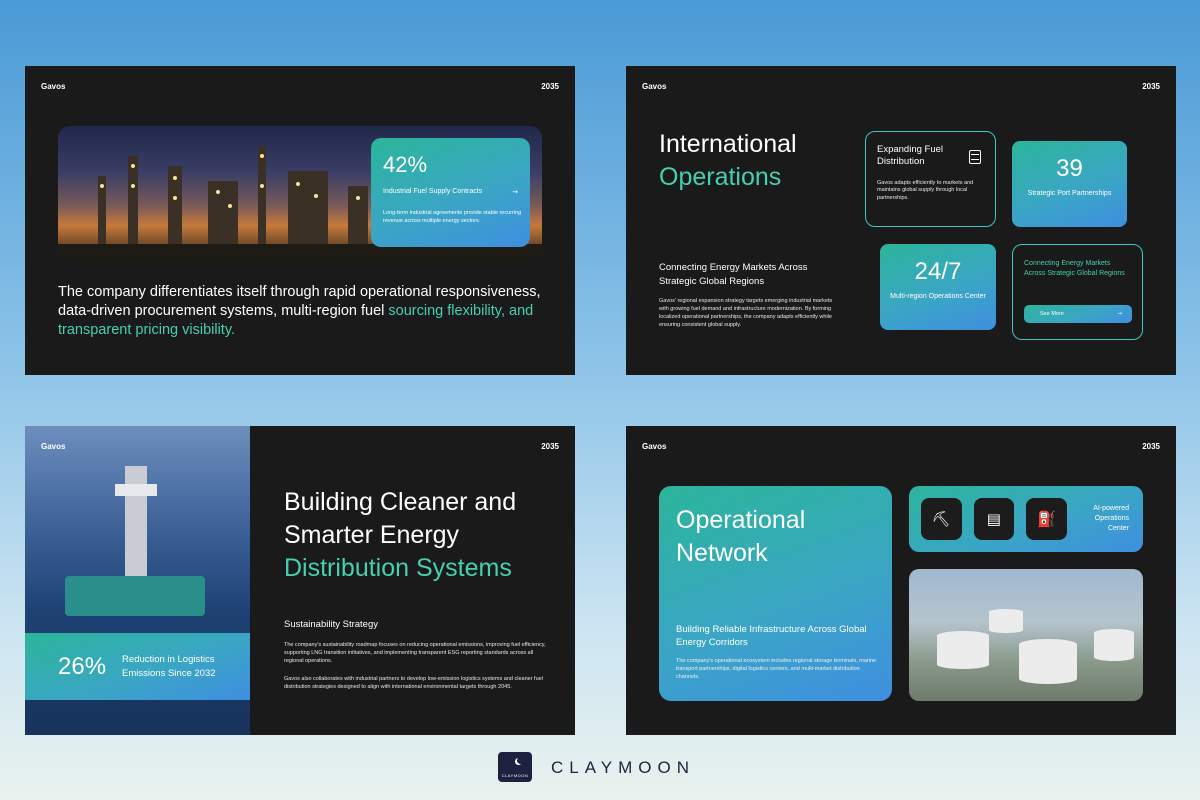 This screenshot has width=1200, height=800. I want to click on title-line-1: International, so click(728, 144).